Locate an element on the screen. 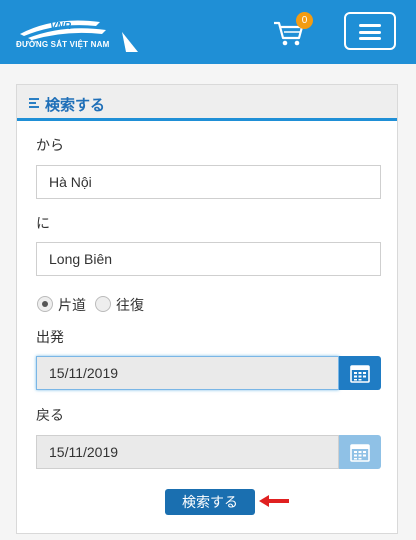 The height and width of the screenshot is (540, 416). depart-date-input: 15/11/2019 is located at coordinates (187, 373).